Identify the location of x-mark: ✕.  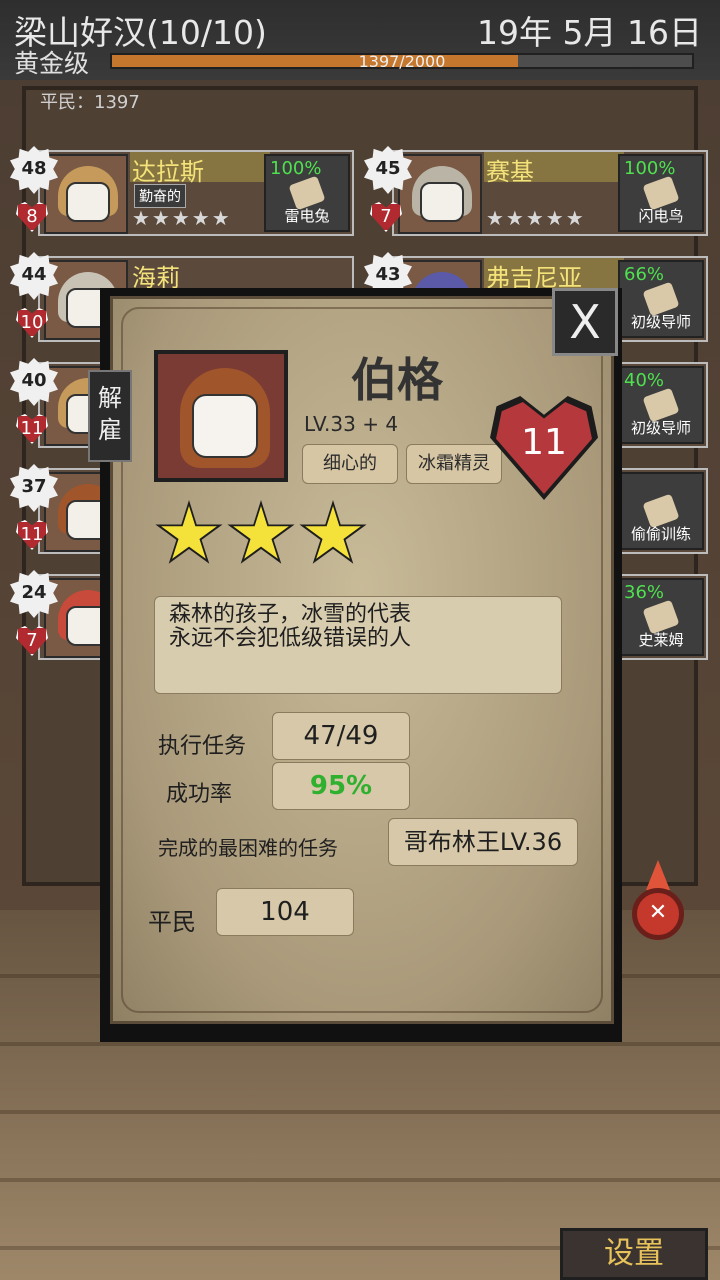
(658, 912).